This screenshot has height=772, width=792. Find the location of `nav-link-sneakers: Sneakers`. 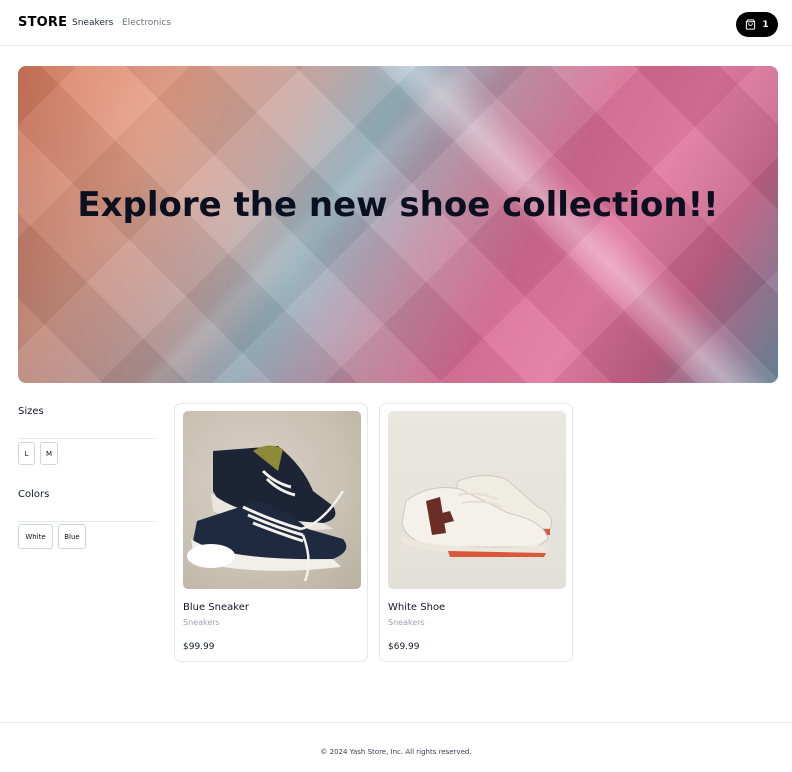

nav-link-sneakers: Sneakers is located at coordinates (92, 23).